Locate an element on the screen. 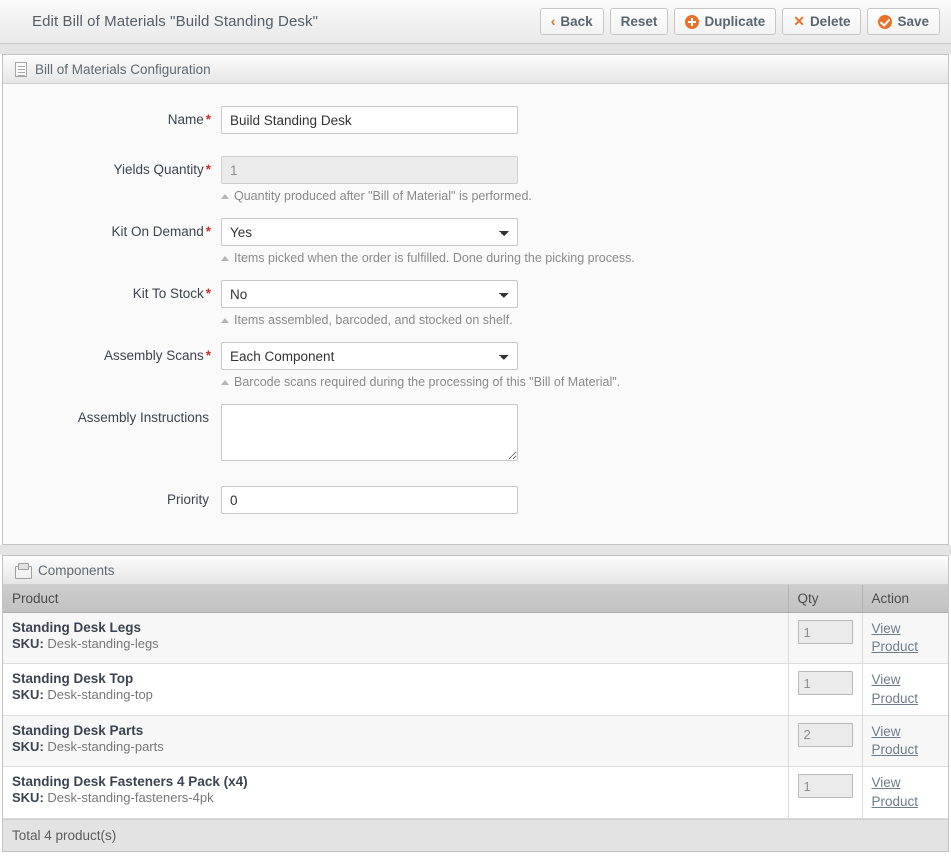 This screenshot has width=951, height=864. name-required-marker: * is located at coordinates (208, 119).